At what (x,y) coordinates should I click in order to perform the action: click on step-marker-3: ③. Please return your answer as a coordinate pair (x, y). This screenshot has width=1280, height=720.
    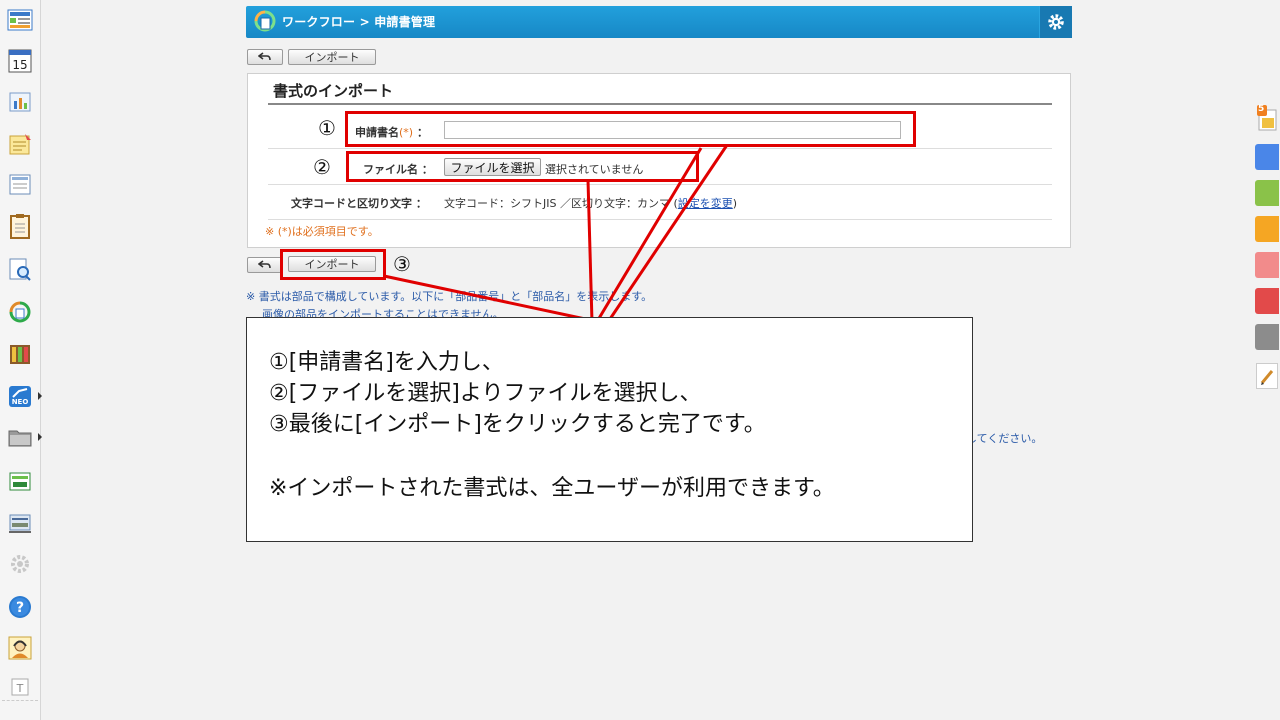
    Looking at the image, I should click on (402, 264).